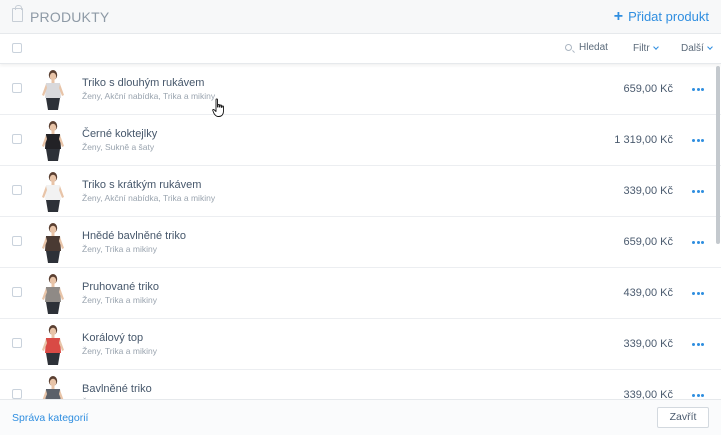  Describe the element at coordinates (134, 236) in the screenshot. I see `product-name: Hnědé bavlněné triko` at that location.